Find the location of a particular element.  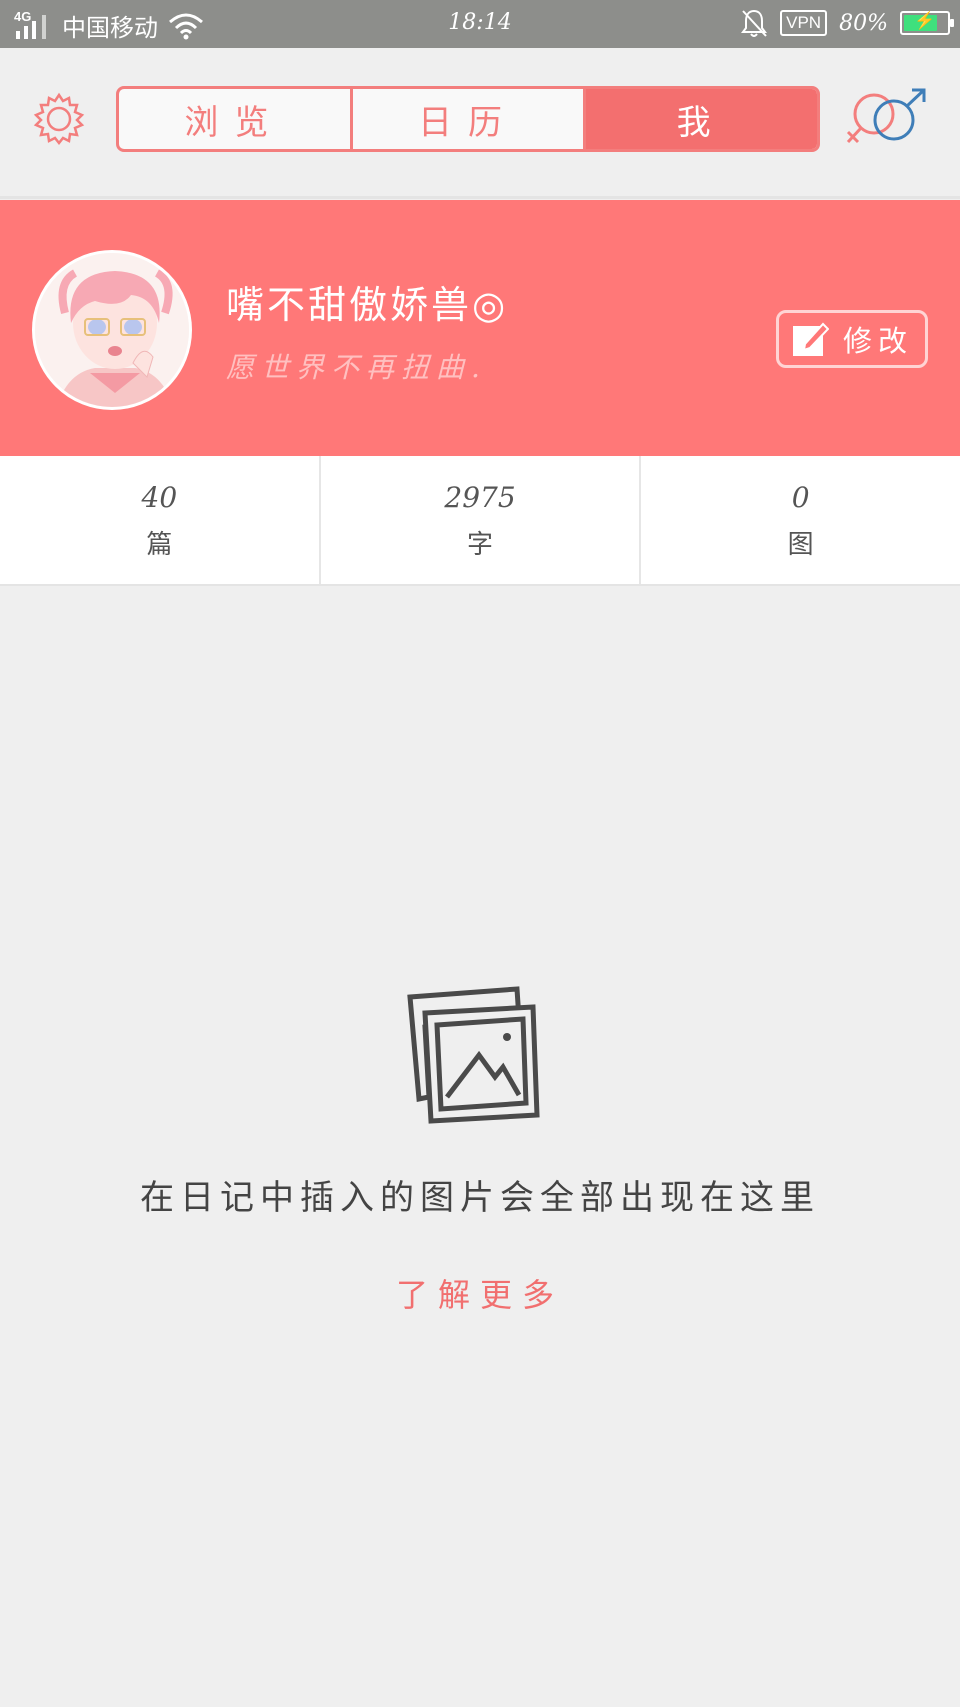

profile-nickname: 嘴不甜傲娇兽◎ is located at coordinates (367, 305).